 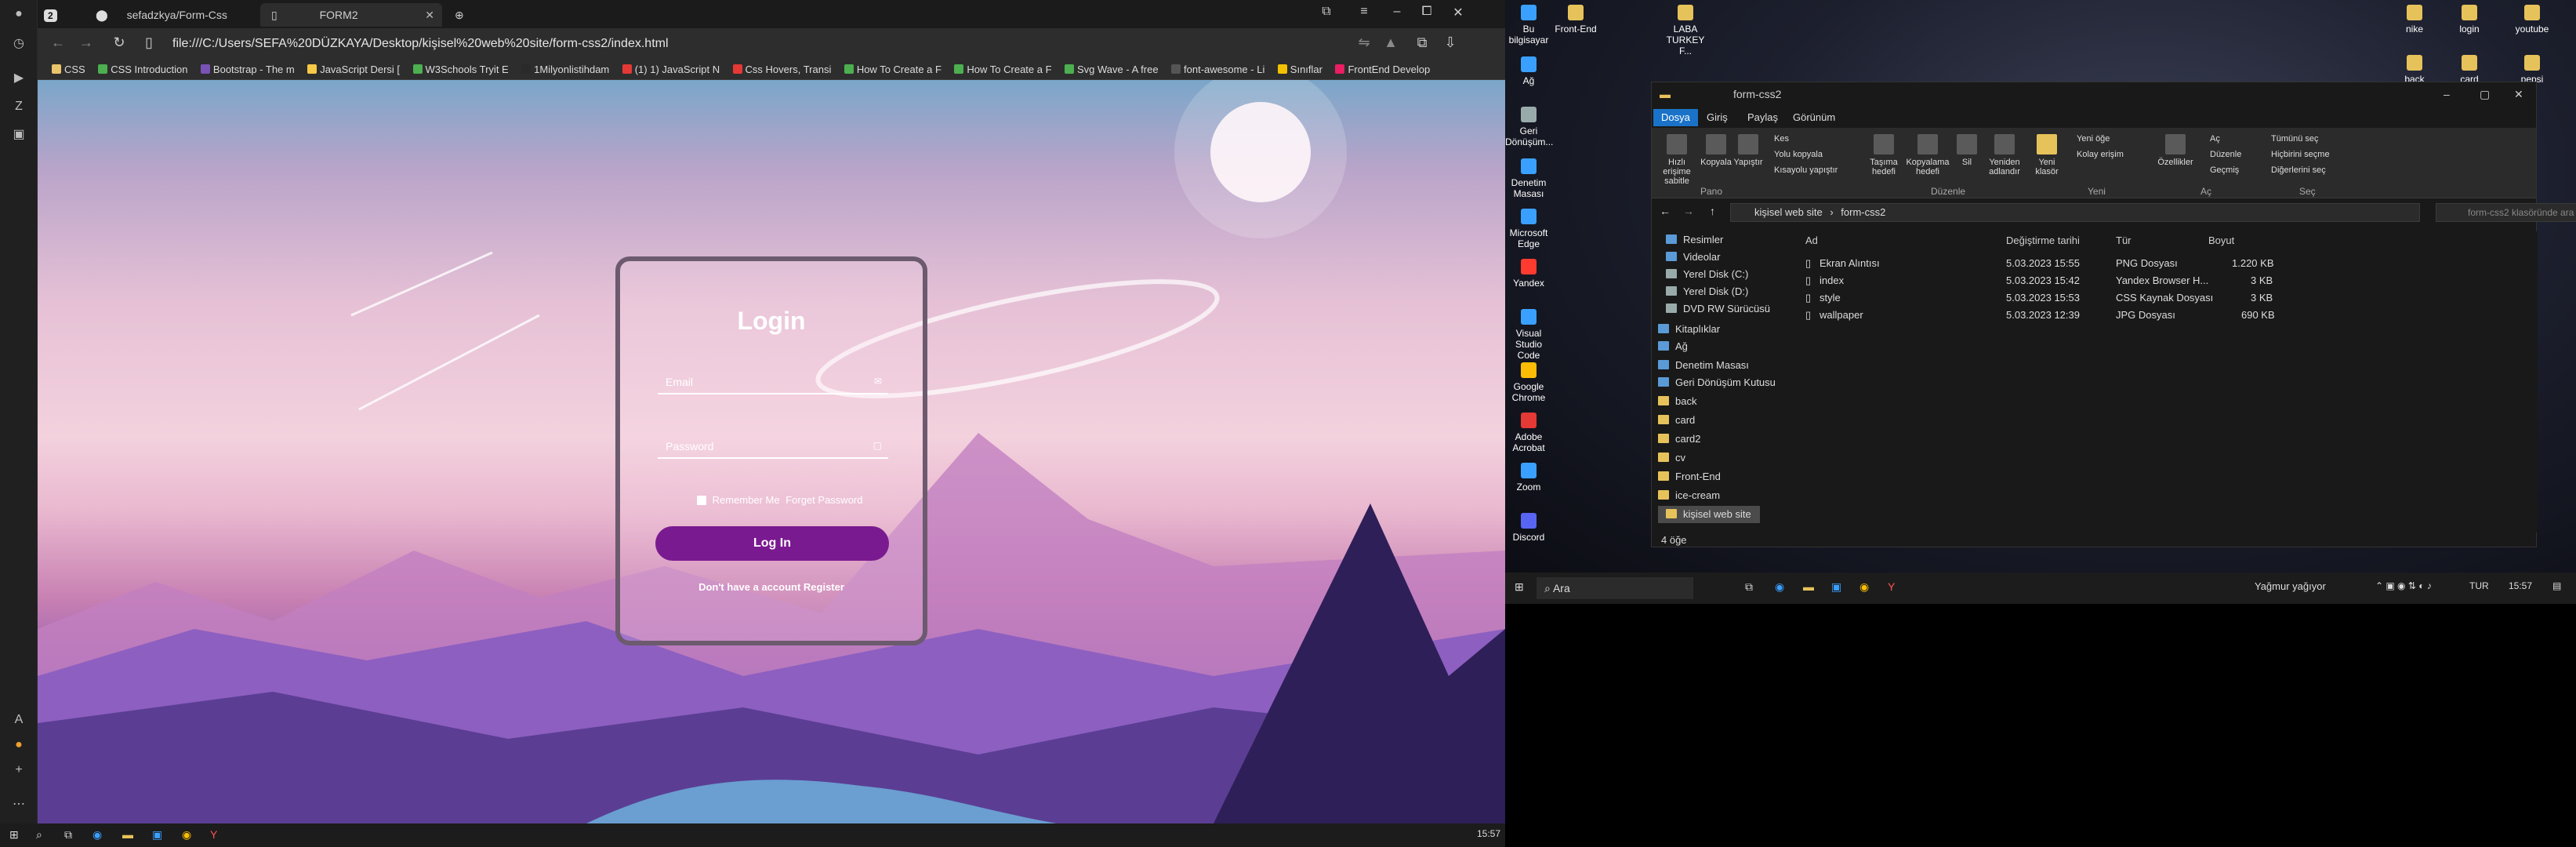 I want to click on back-icon: ←, so click(x=58, y=43).